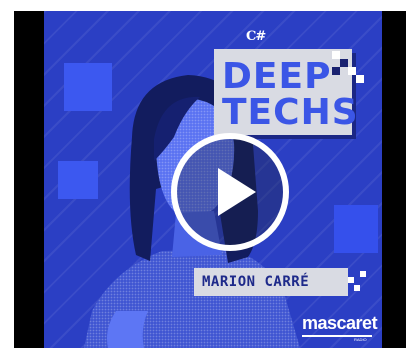 The image size is (415, 350). I want to click on brand-logo: mascaret, so click(340, 323).